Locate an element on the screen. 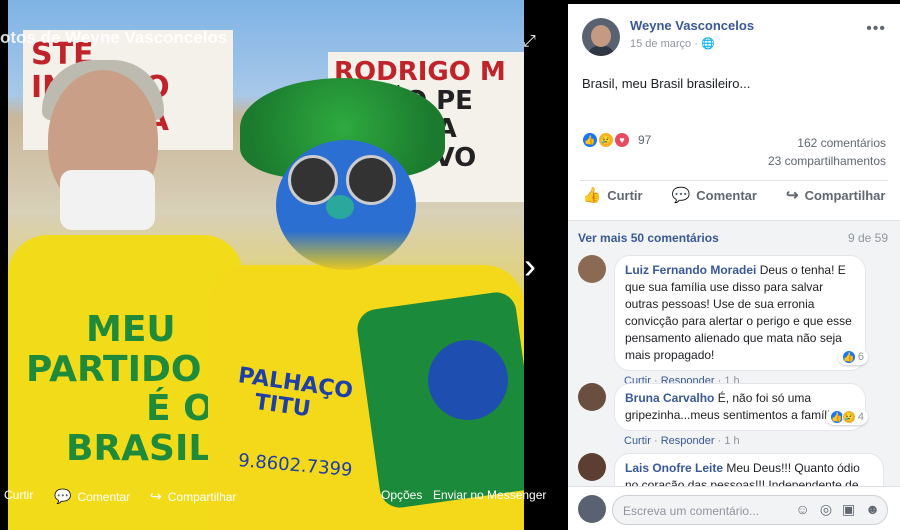  reaction-count: 97 is located at coordinates (645, 140).